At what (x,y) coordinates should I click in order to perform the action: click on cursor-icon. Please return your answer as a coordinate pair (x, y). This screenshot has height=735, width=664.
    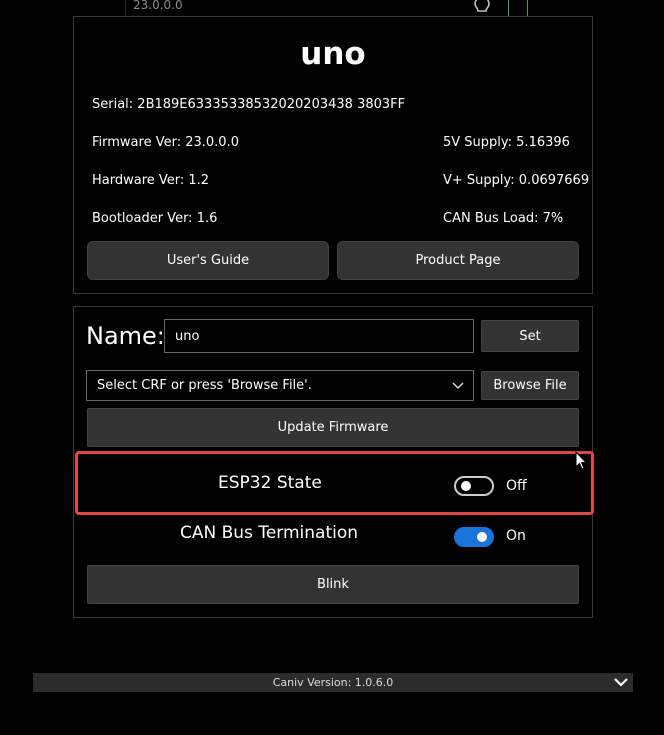
    Looking at the image, I should click on (581, 460).